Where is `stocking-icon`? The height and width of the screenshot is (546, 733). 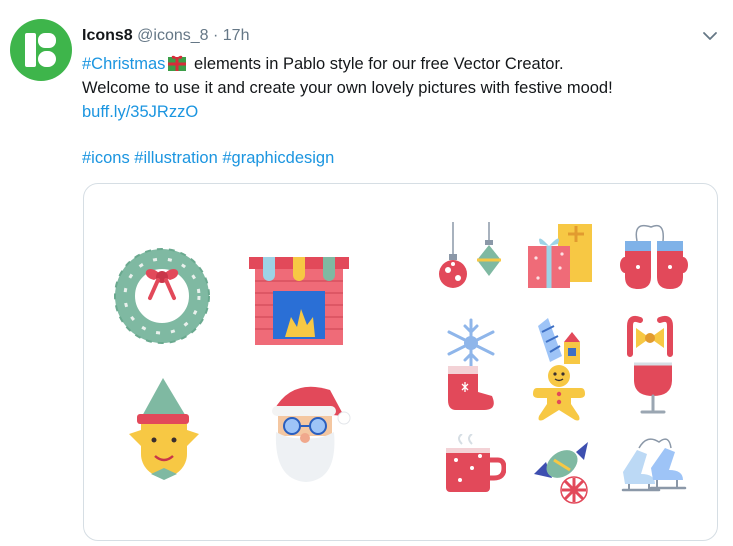 stocking-icon is located at coordinates (471, 388).